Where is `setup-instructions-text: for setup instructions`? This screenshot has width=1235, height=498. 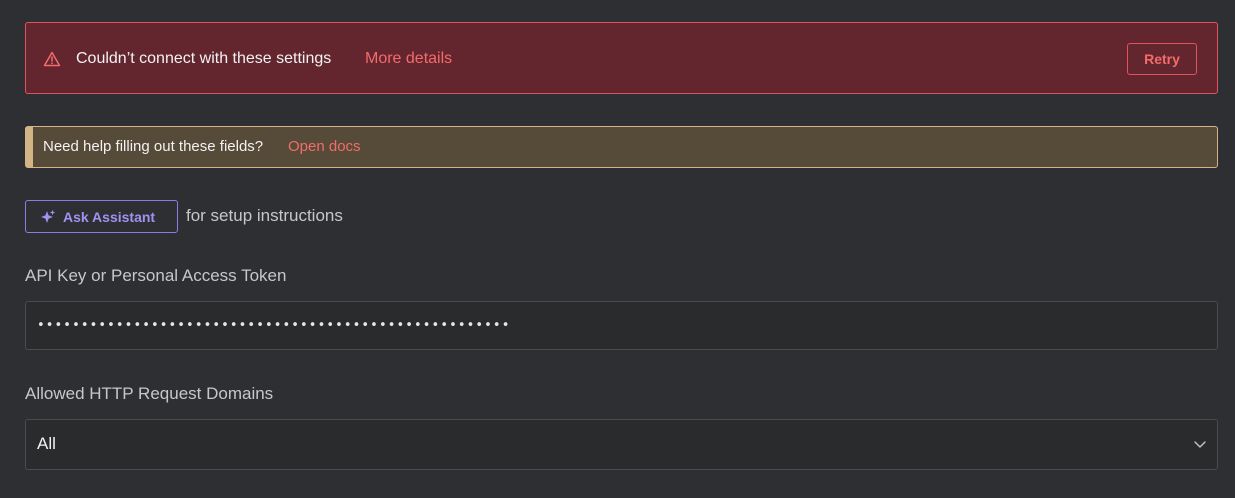 setup-instructions-text: for setup instructions is located at coordinates (264, 215).